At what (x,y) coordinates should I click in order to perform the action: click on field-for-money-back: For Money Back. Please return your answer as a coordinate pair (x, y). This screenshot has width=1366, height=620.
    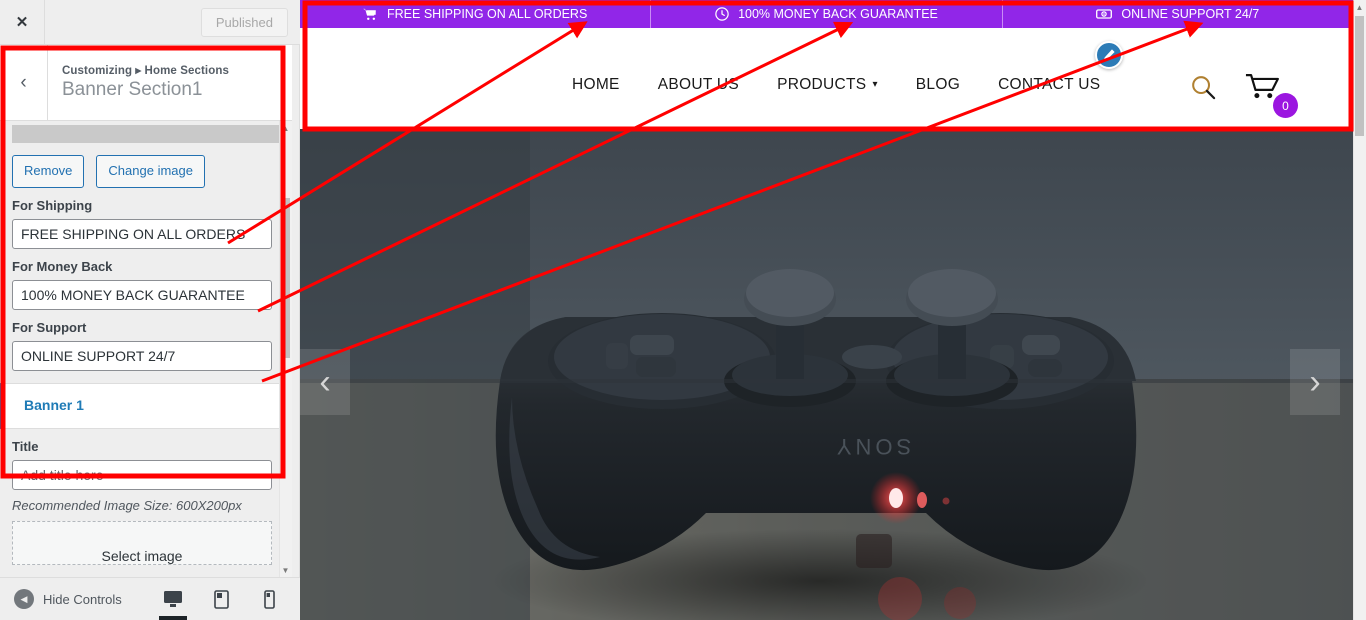
    Looking at the image, I should click on (146, 279).